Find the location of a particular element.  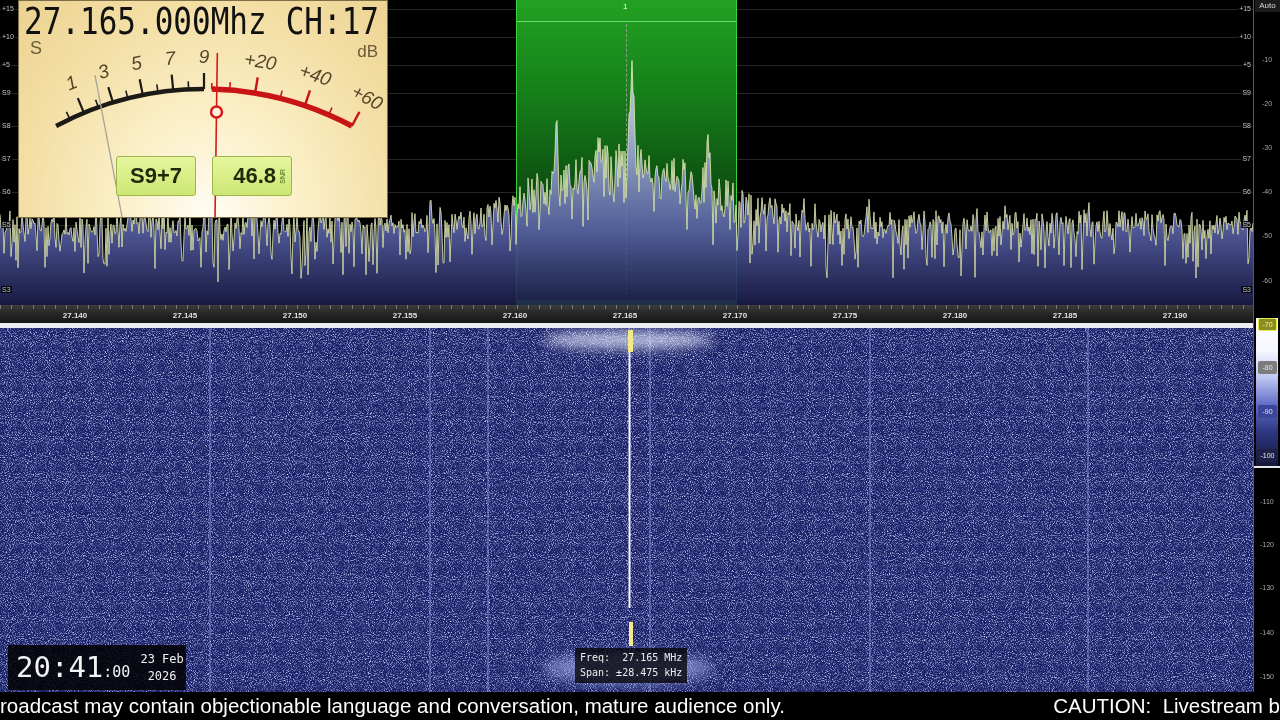

clock-seconds: :00 is located at coordinates (117, 672).